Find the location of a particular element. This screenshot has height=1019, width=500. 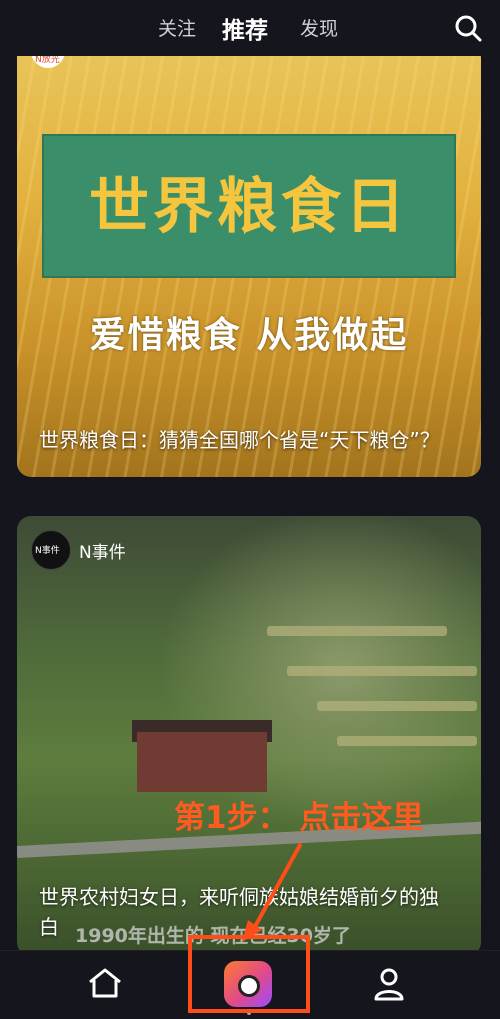

banner: 世界粮食日 is located at coordinates (249, 206).